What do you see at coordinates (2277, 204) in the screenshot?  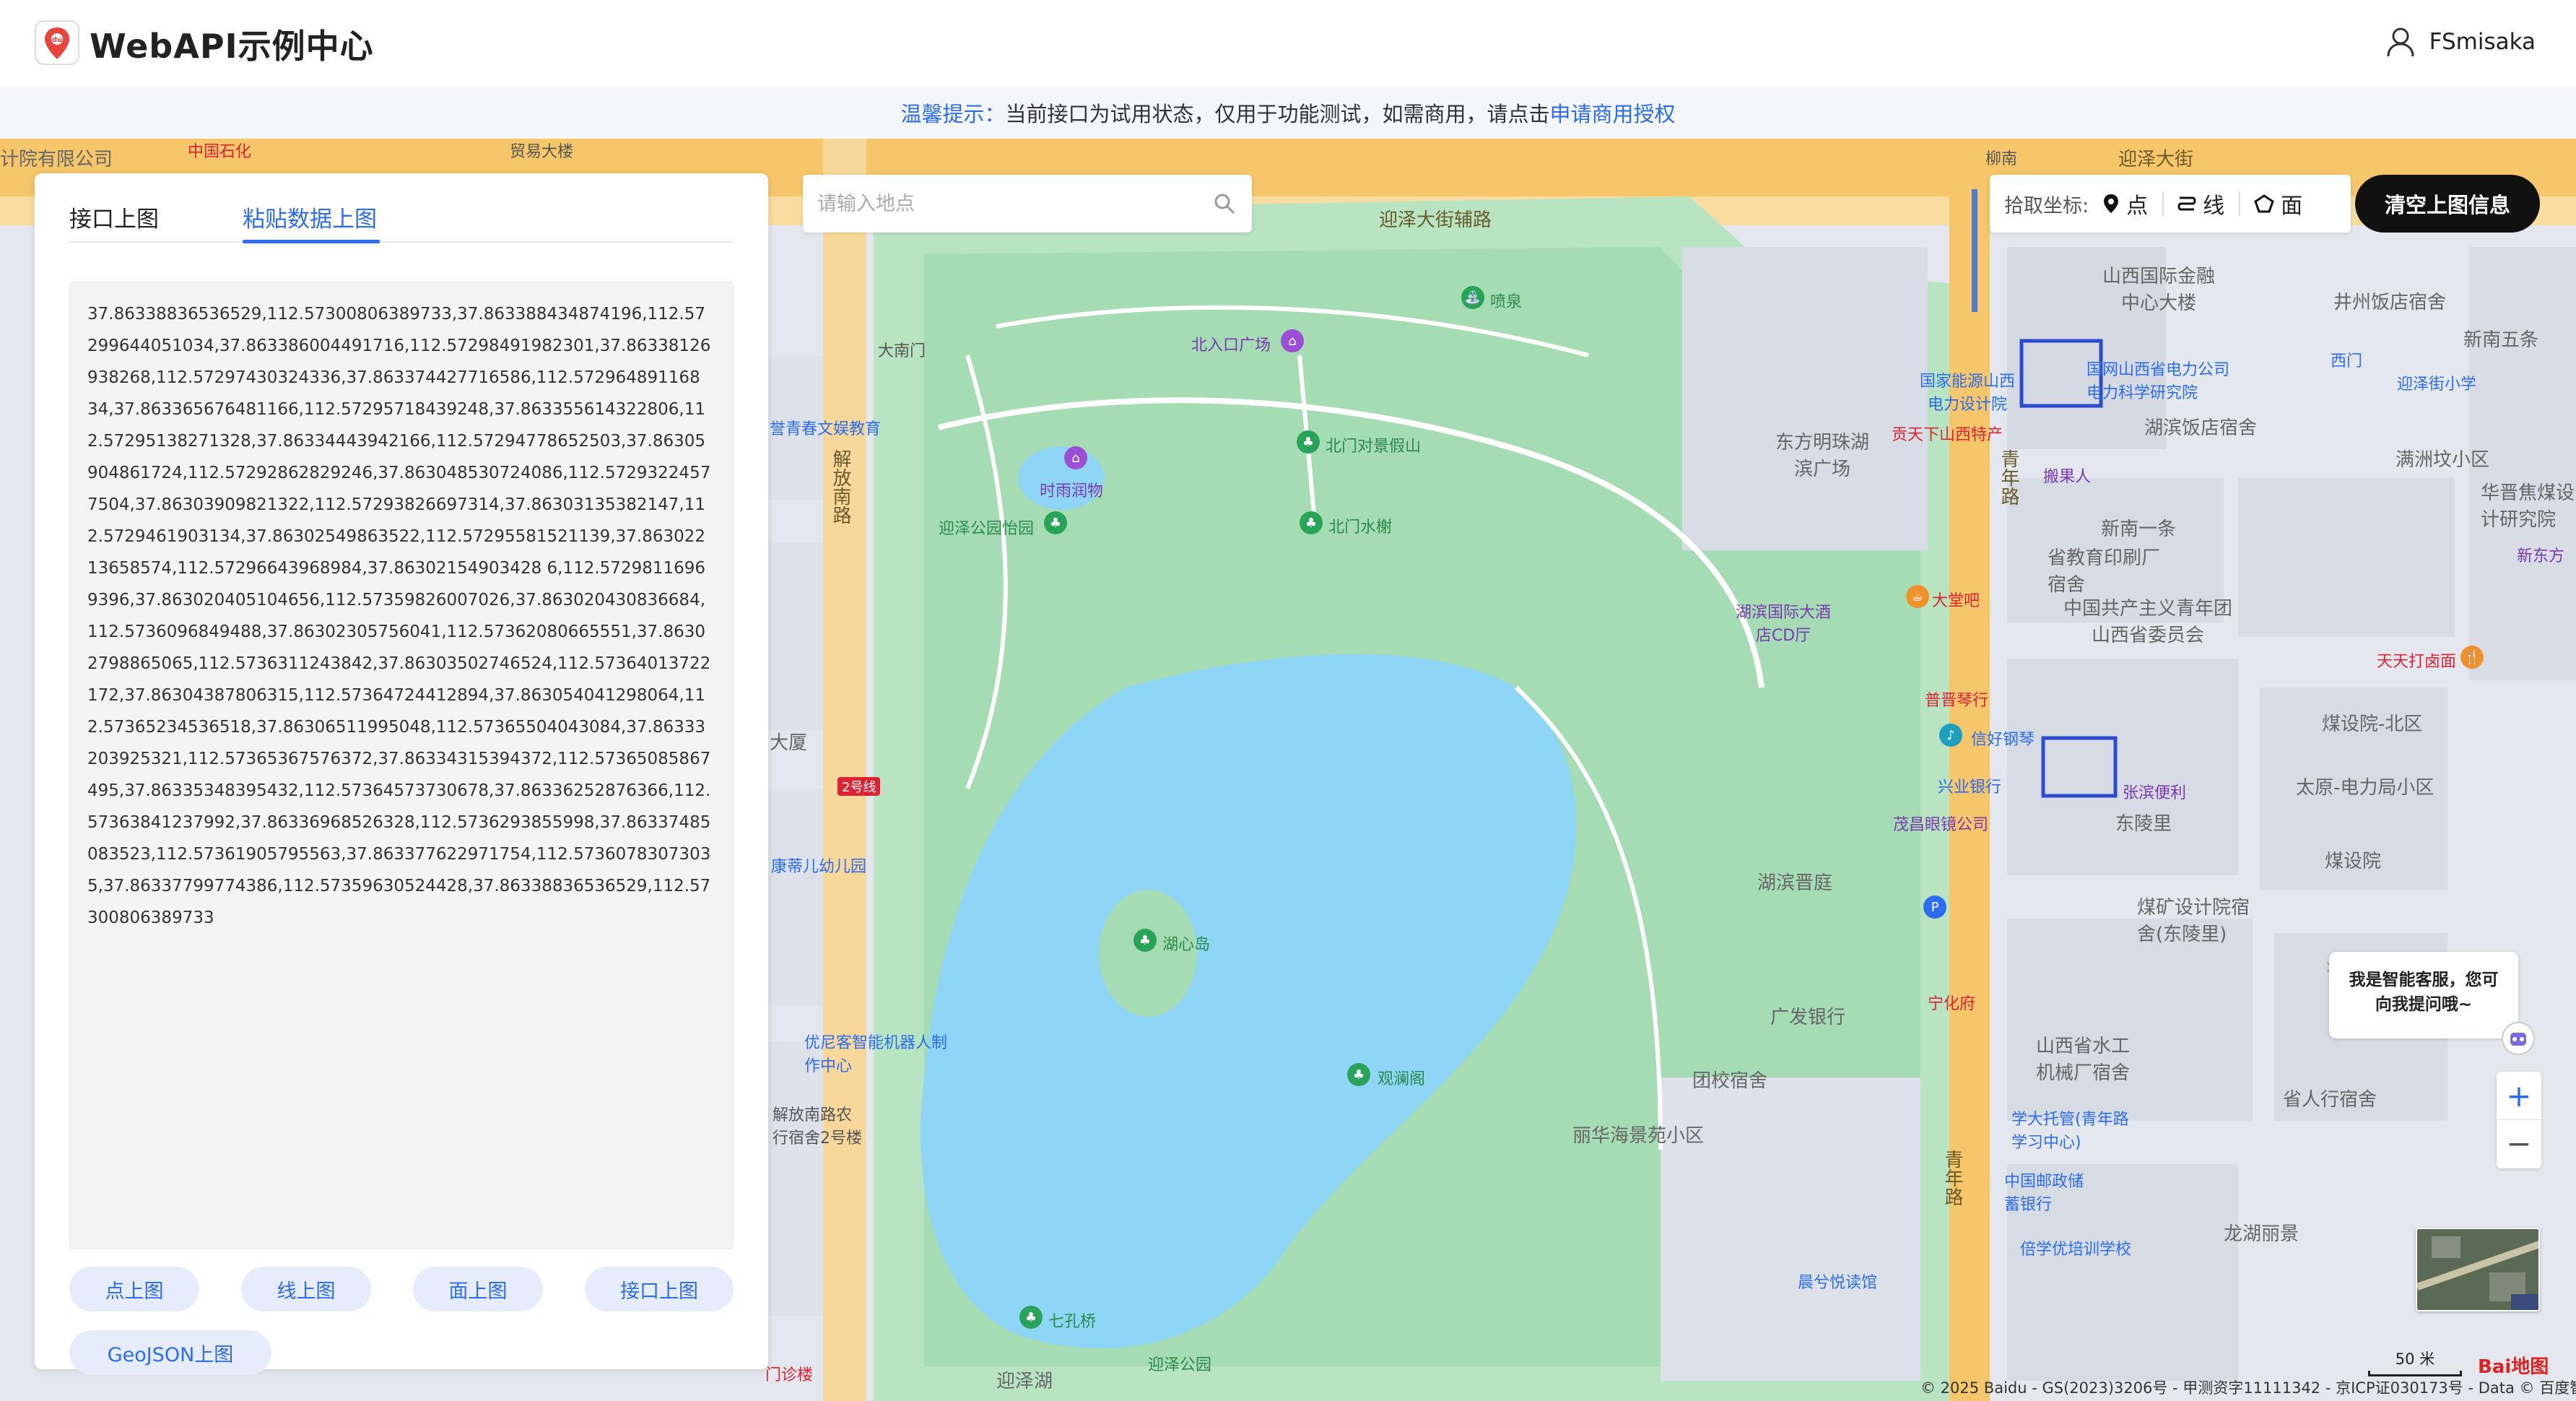 I see `pick-polygon-button: 面` at bounding box center [2277, 204].